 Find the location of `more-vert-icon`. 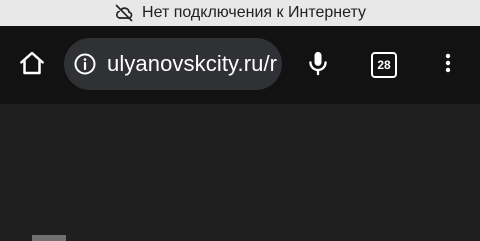

more-vert-icon is located at coordinates (448, 65).